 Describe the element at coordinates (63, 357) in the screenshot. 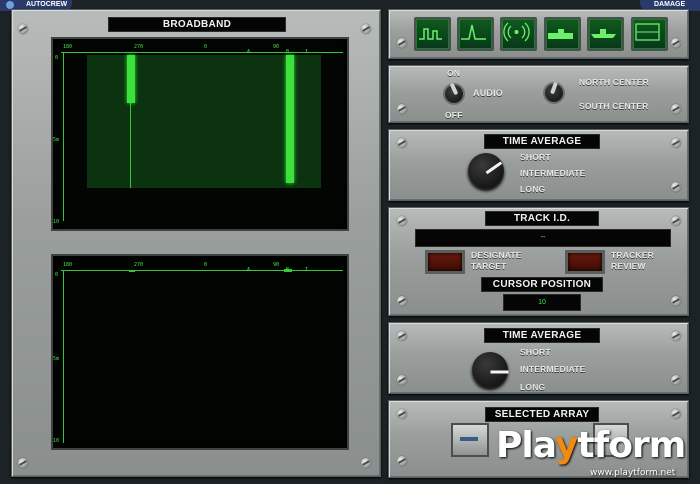

I see `left-scale-line` at that location.